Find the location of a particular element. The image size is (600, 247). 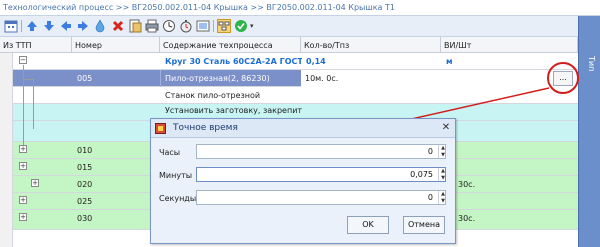

hours-label: Часы is located at coordinates (170, 152).